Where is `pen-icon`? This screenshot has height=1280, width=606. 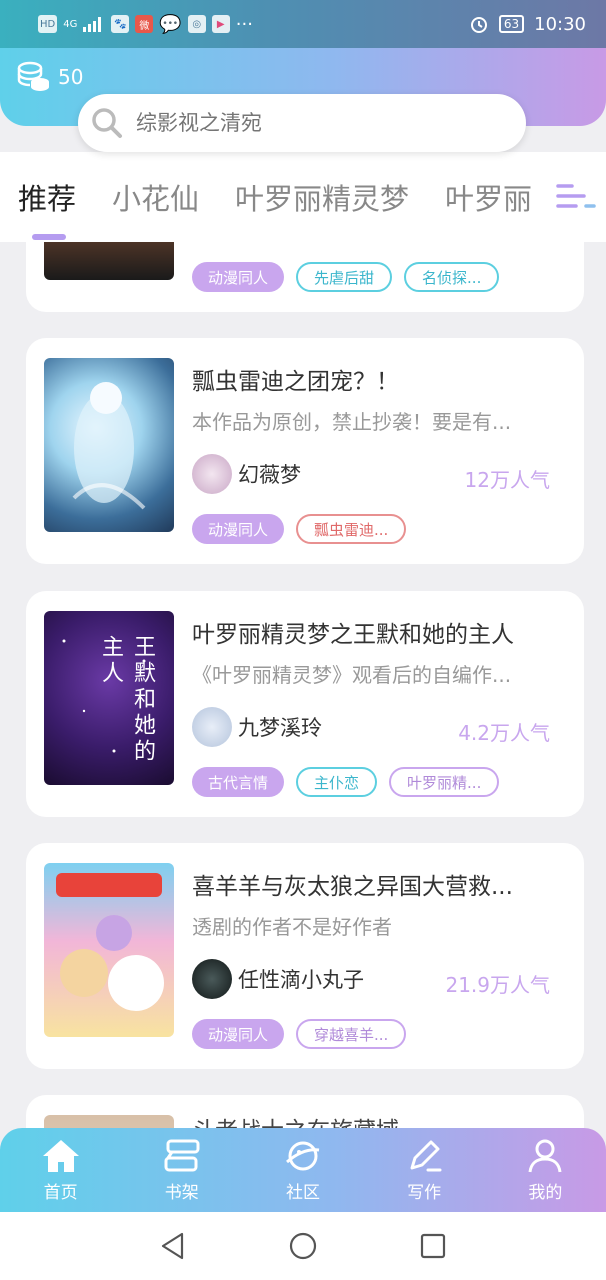
pen-icon is located at coordinates (426, 1155).